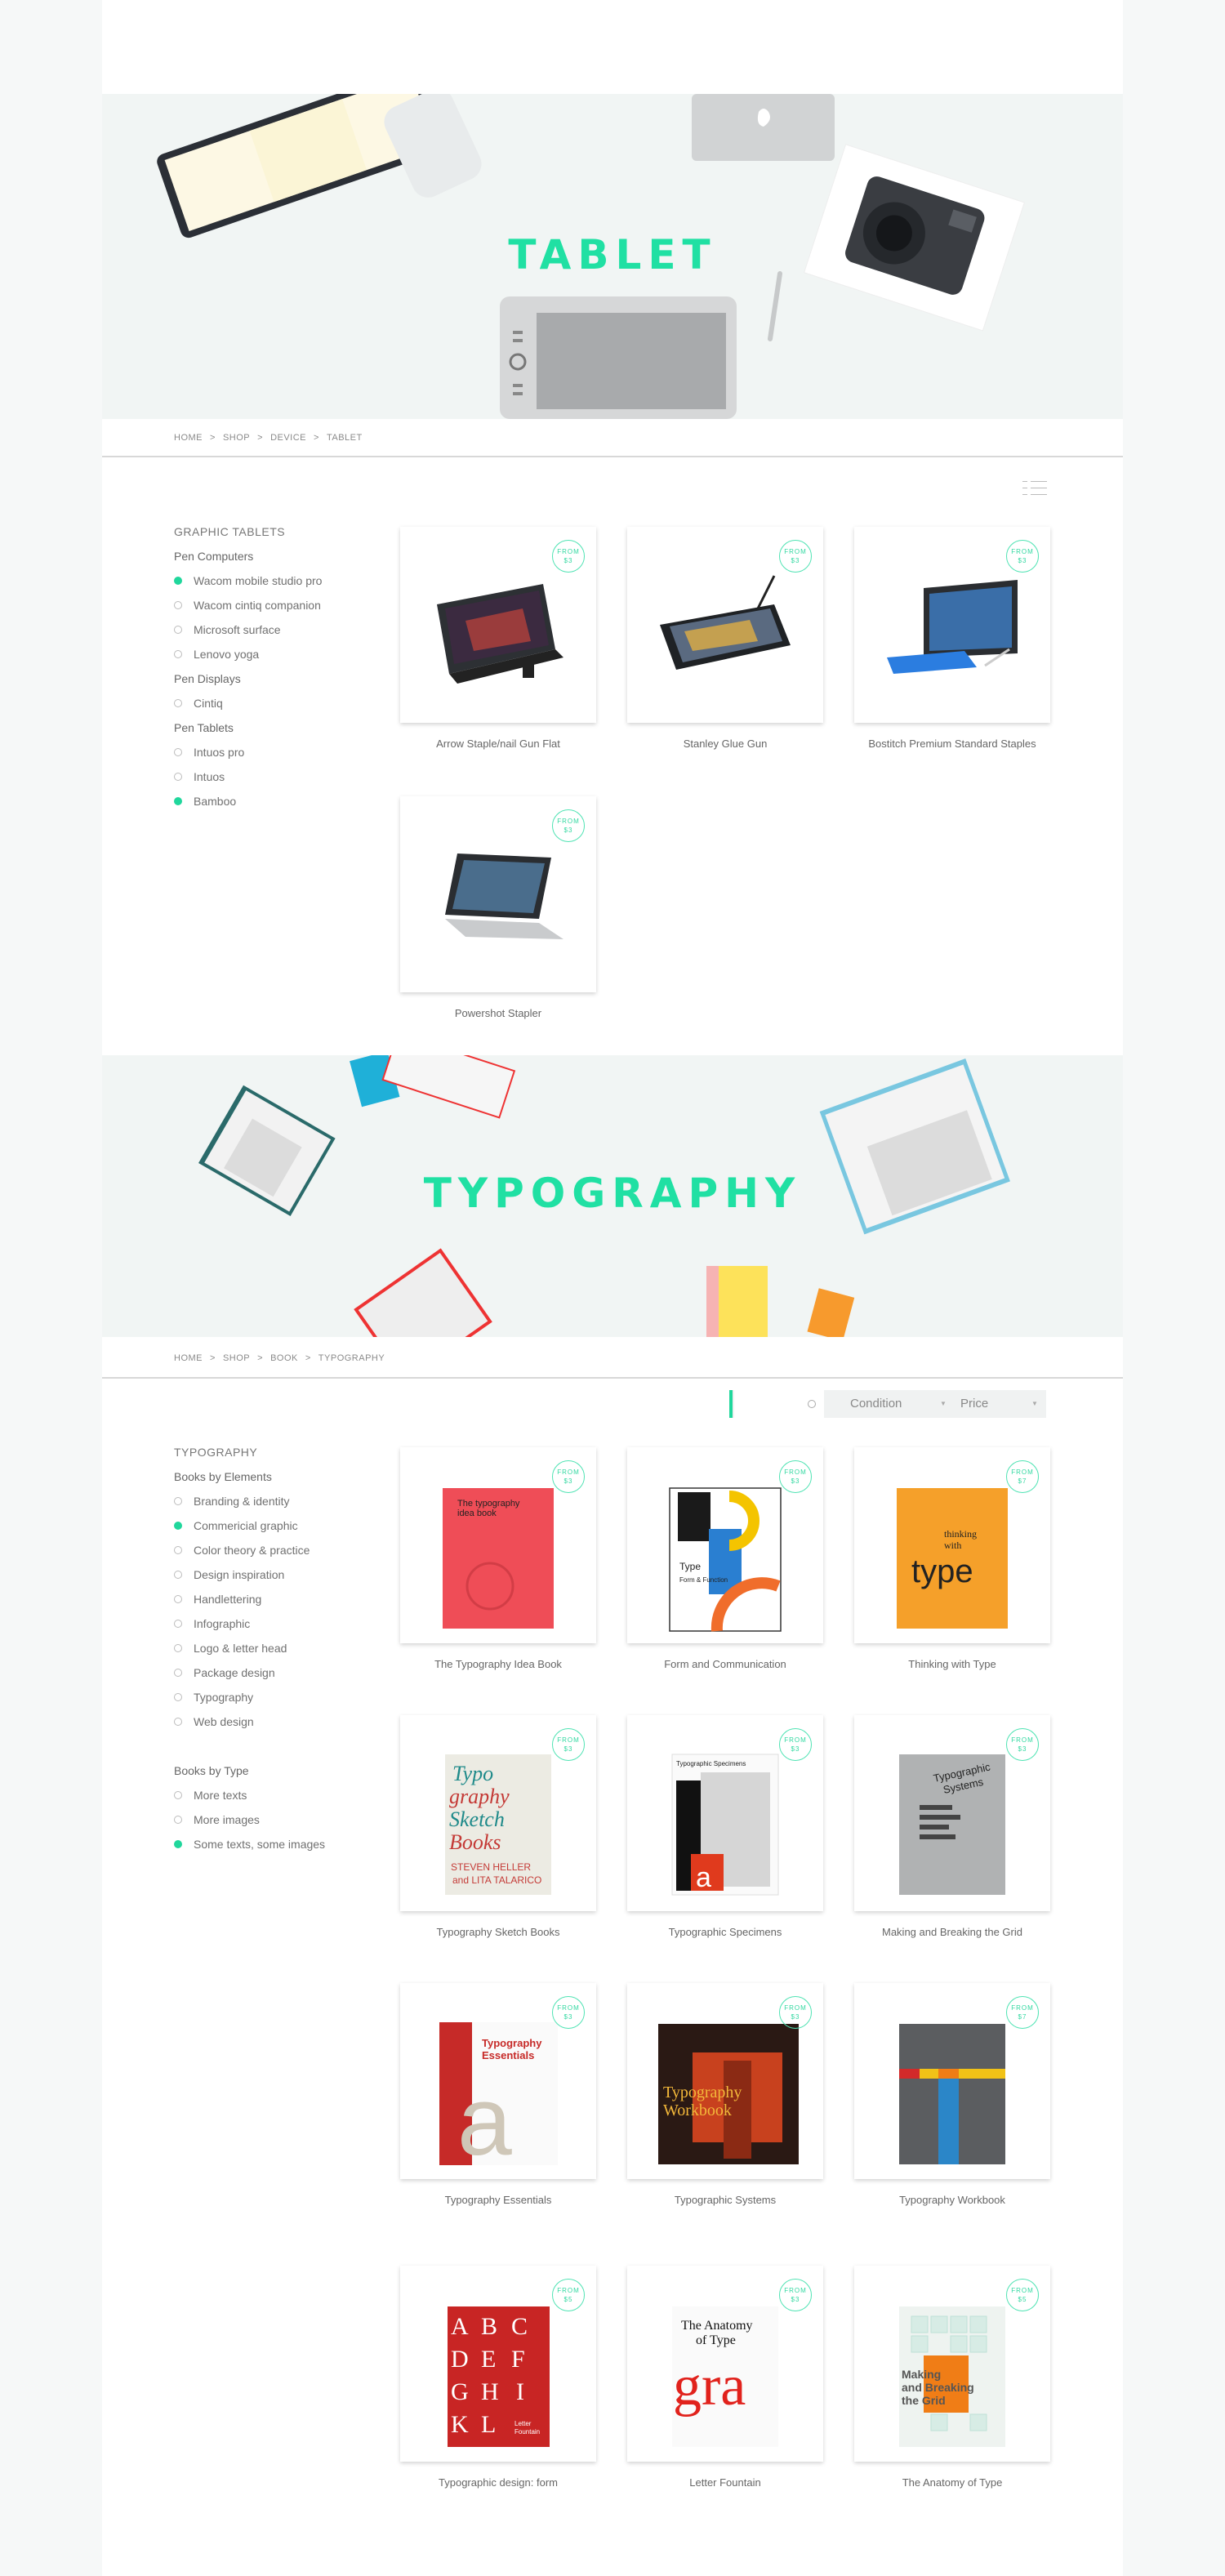 The height and width of the screenshot is (2576, 1225). What do you see at coordinates (237, 629) in the screenshot?
I see `filter-option-label: Microsoft surface` at bounding box center [237, 629].